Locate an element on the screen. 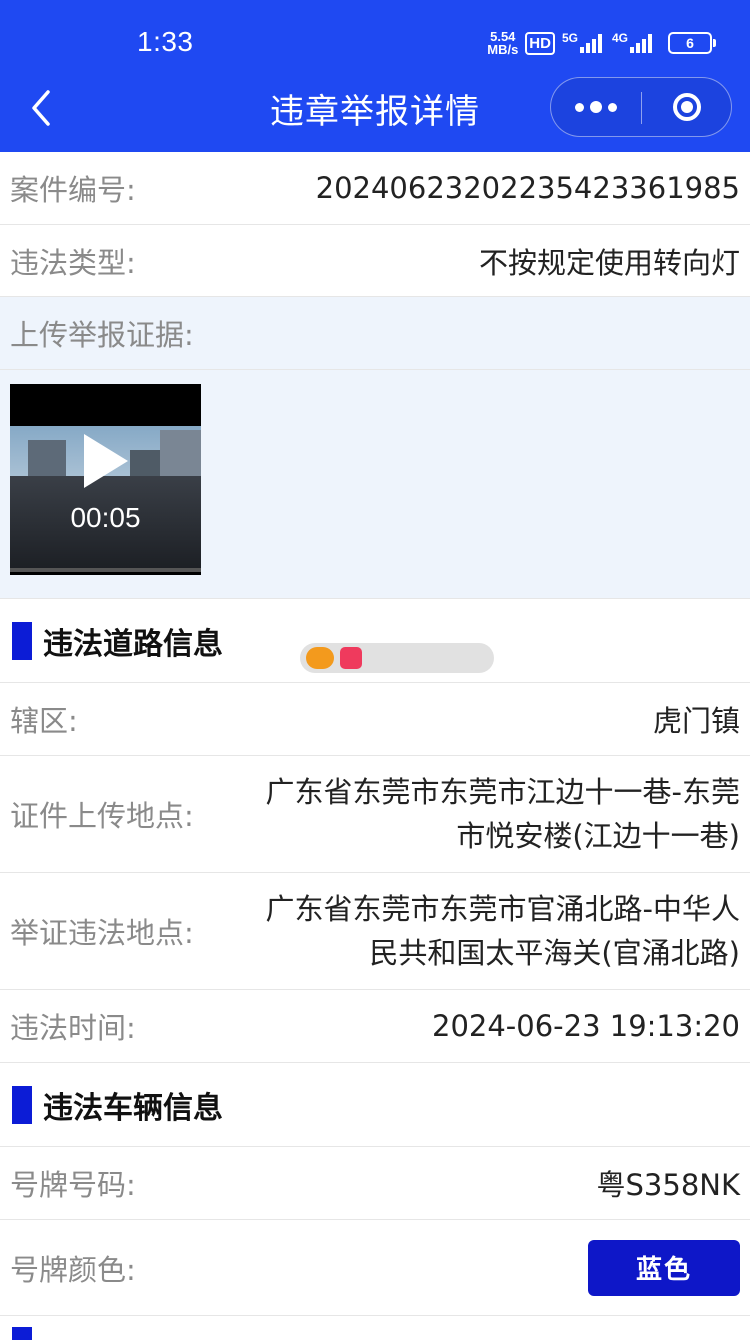 Image resolution: width=750 pixels, height=1340 pixels. status-icons: 5.54 MB/s HD 5G 4G 6 is located at coordinates (601, 43).